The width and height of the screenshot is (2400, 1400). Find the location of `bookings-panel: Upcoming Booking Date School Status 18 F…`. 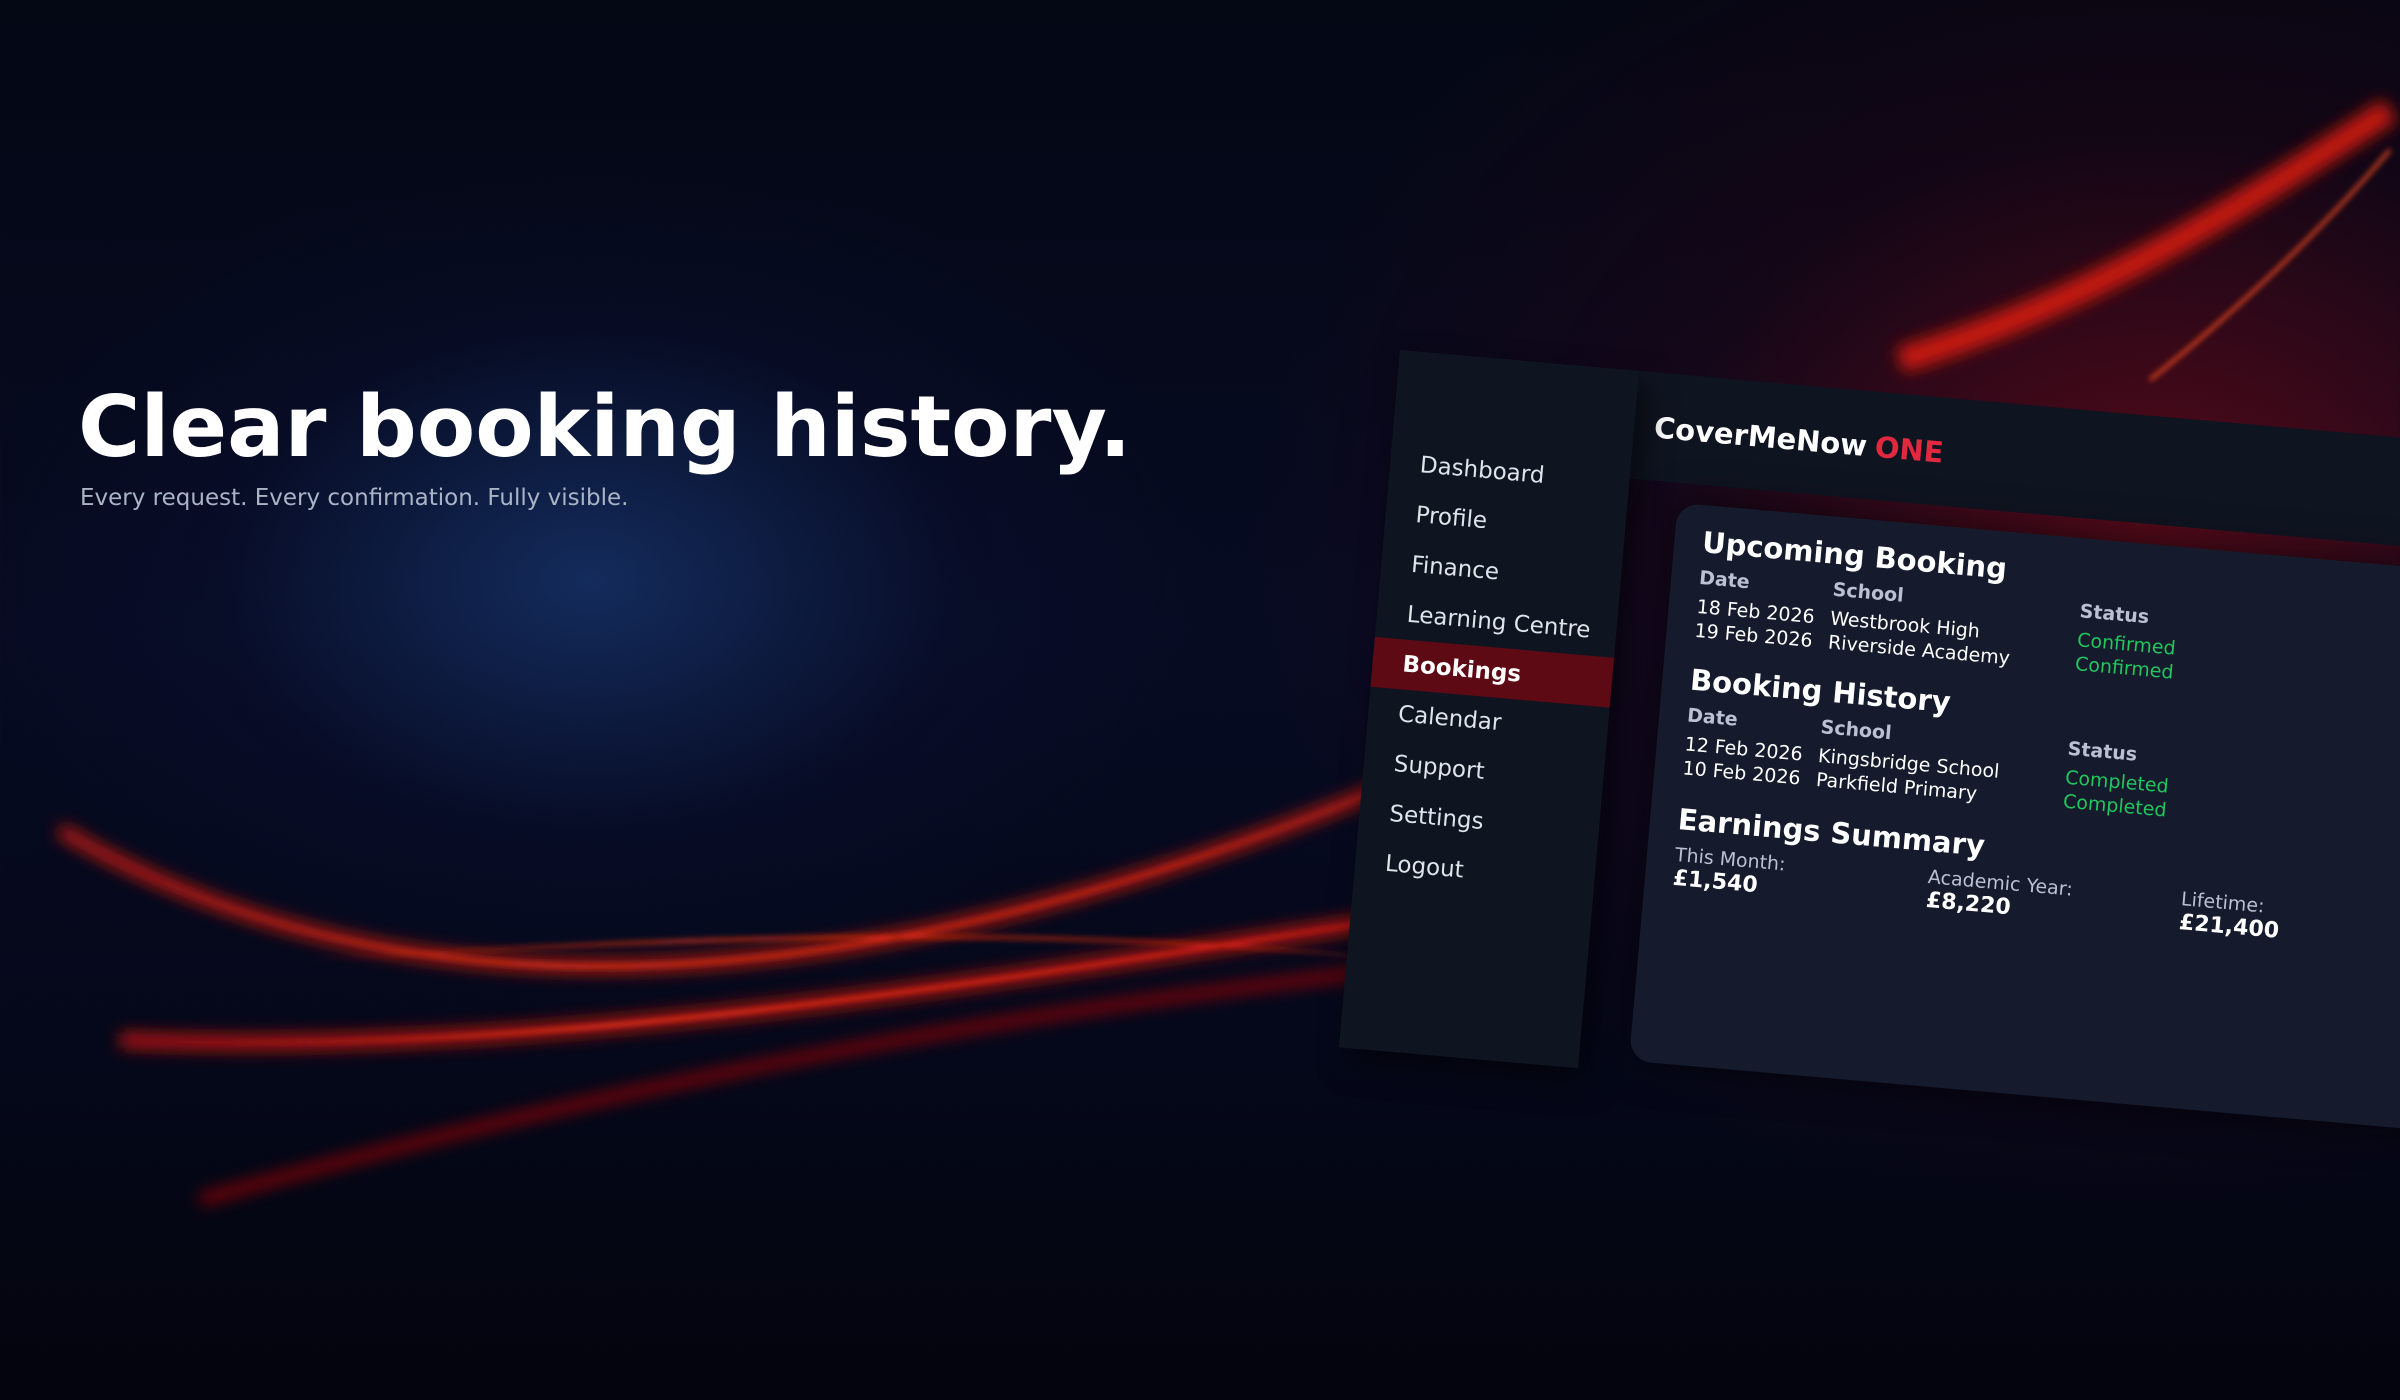

bookings-panel: Upcoming Booking Date School Status 18 F… is located at coordinates (2014, 820).